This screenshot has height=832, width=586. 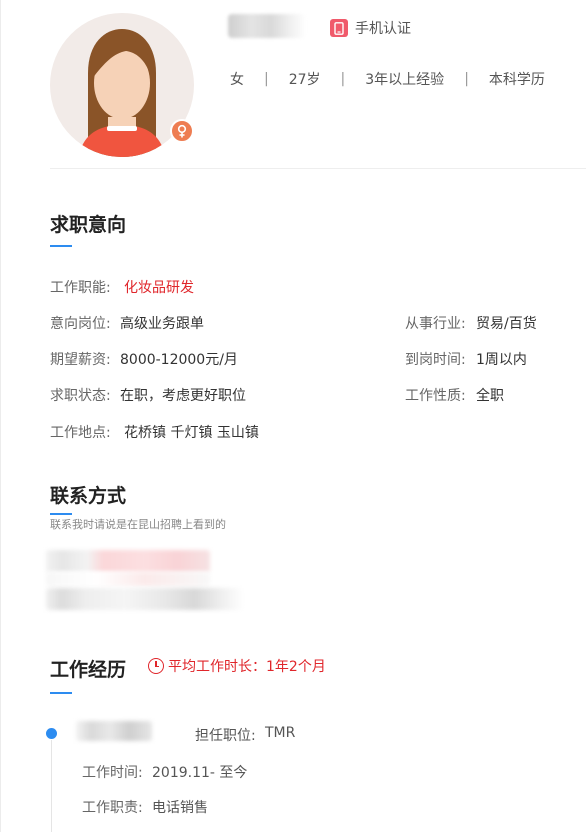 What do you see at coordinates (112, 808) in the screenshot?
I see `job-duty-label: 工作职责:` at bounding box center [112, 808].